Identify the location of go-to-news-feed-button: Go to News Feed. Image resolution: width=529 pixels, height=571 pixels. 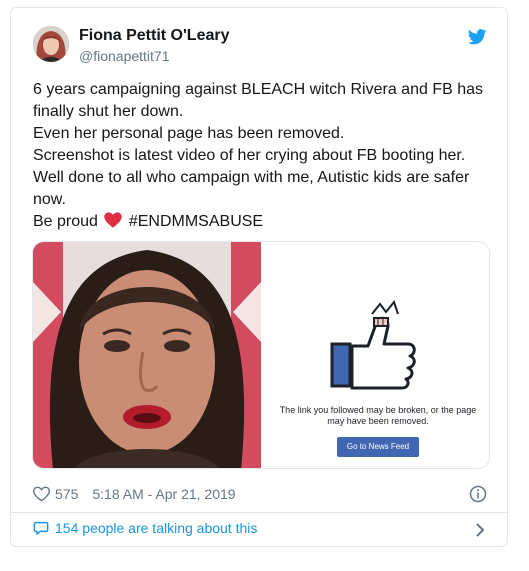
(378, 447).